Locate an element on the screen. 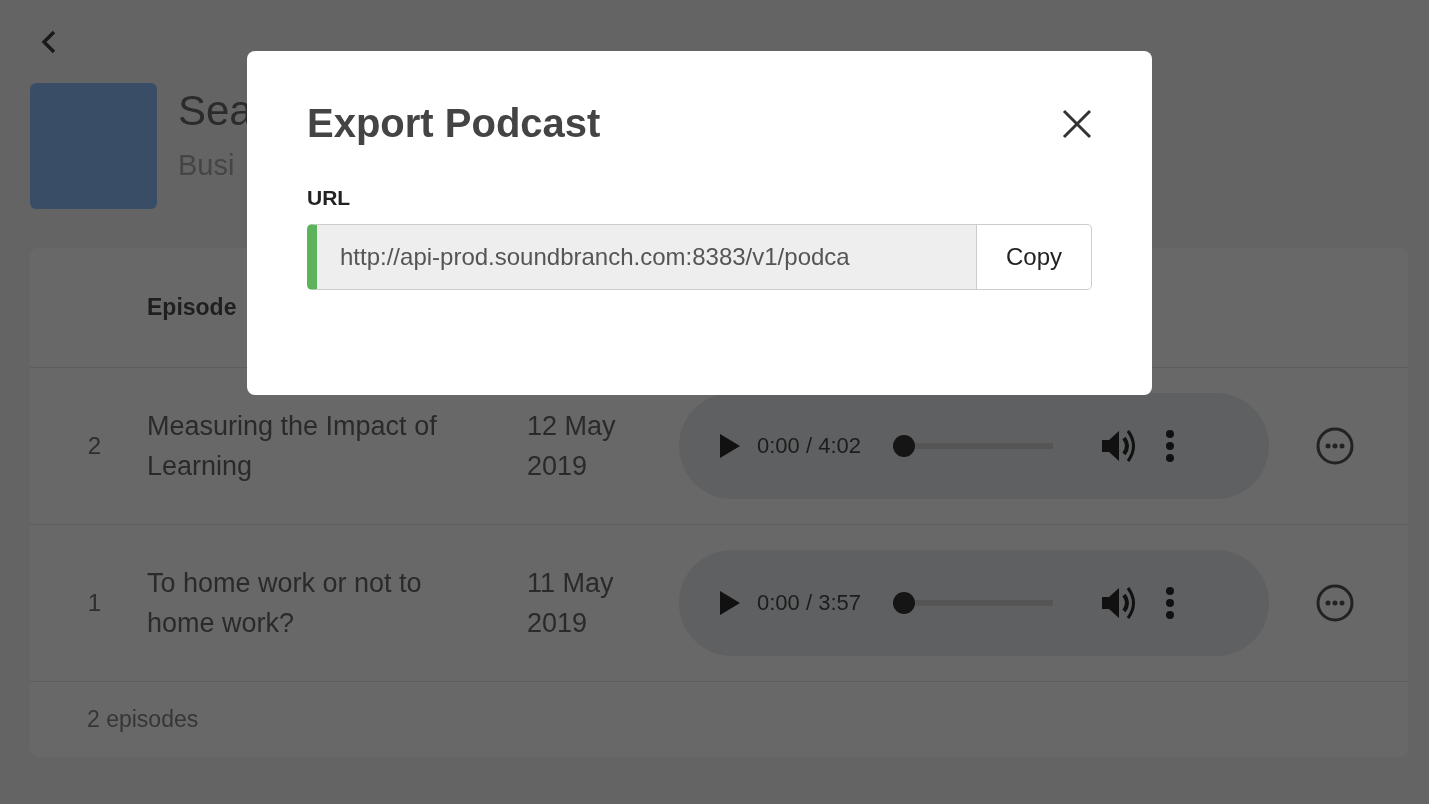 The height and width of the screenshot is (804, 1429). url-label: URL is located at coordinates (329, 198).